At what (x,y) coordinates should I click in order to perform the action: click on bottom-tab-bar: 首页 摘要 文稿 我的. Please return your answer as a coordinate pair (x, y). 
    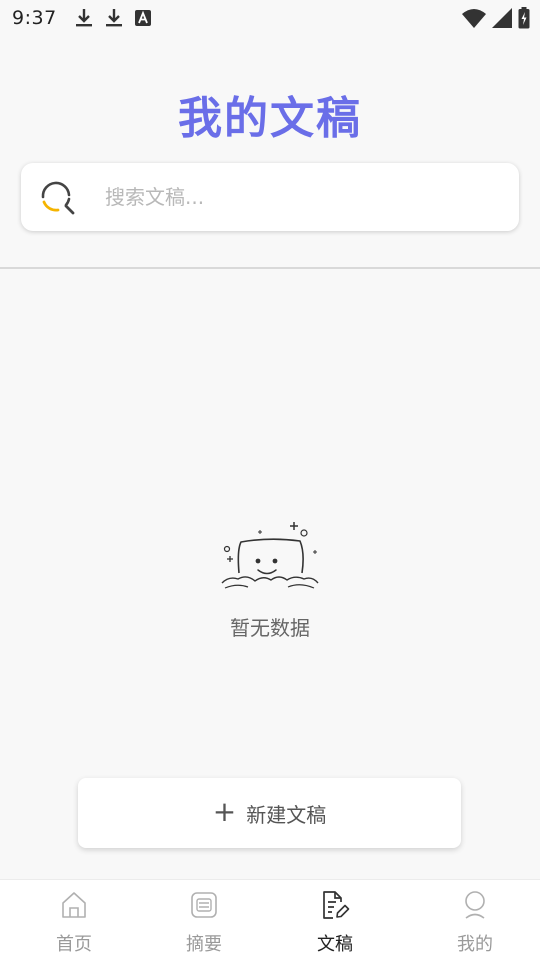
    Looking at the image, I should click on (270, 919).